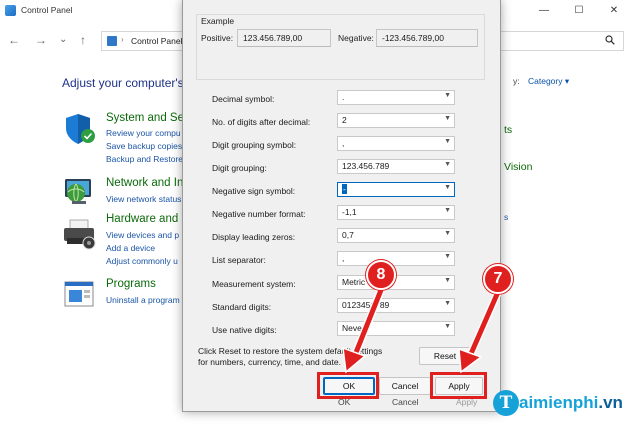 This screenshot has height=427, width=630. What do you see at coordinates (610, 402) in the screenshot?
I see `brand-tld: .vn` at bounding box center [610, 402].